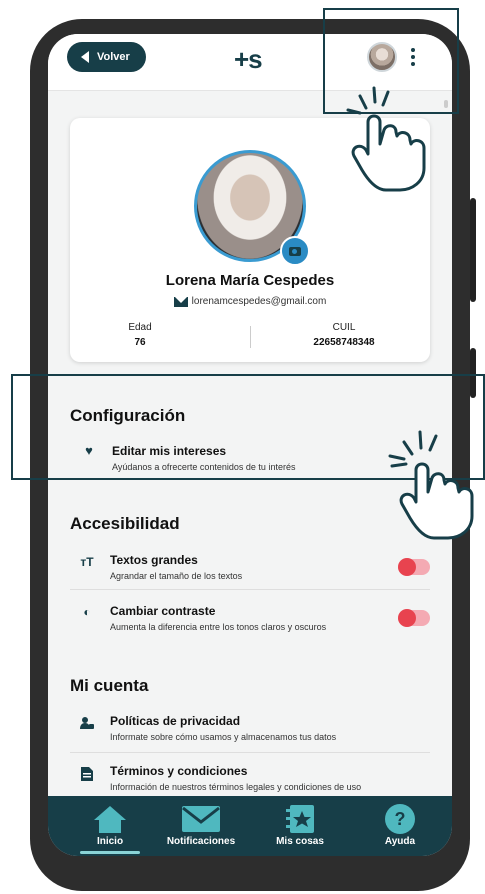 Image resolution: width=485 pixels, height=894 pixels. I want to click on age-stat: Edad 76, so click(140, 335).